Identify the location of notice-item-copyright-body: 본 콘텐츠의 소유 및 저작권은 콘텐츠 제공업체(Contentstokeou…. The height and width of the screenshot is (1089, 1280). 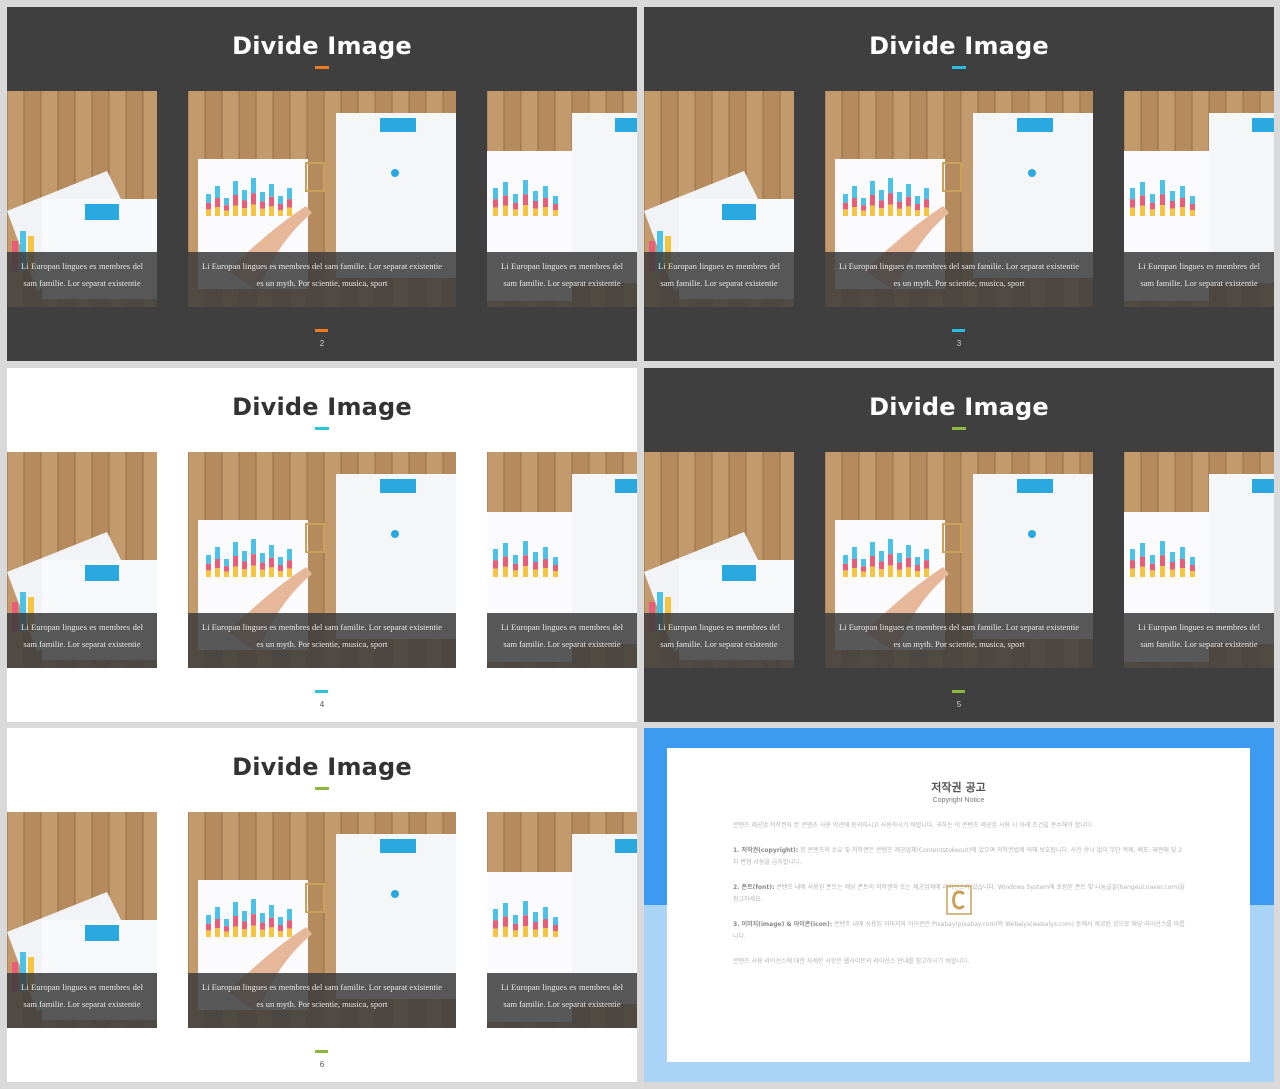
(958, 856).